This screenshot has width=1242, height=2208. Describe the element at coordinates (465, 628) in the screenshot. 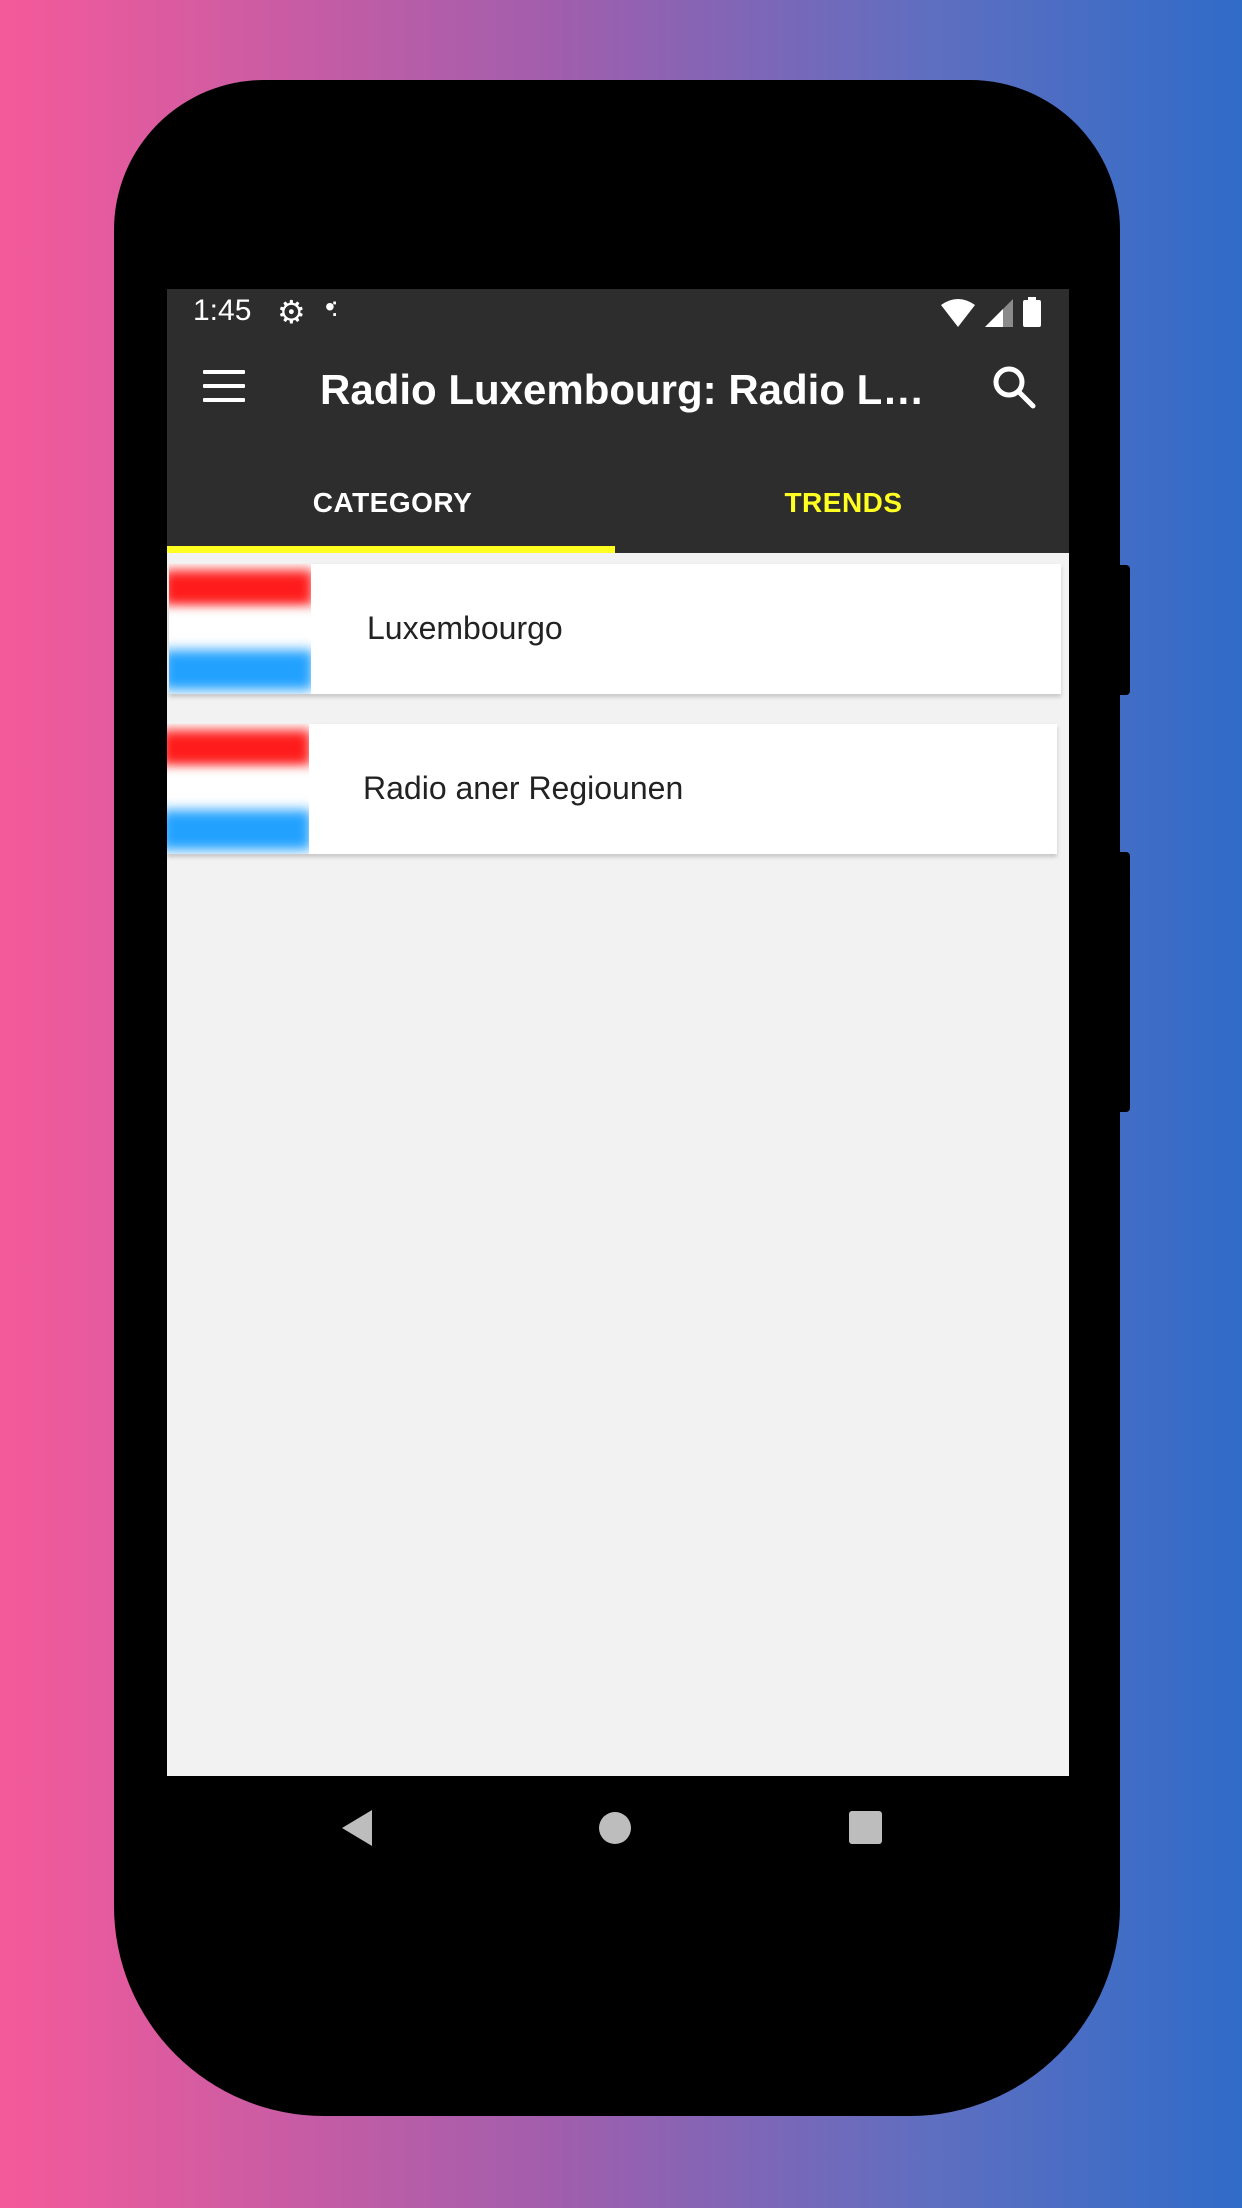

I see `list-item-label: Luxembourgo` at that location.